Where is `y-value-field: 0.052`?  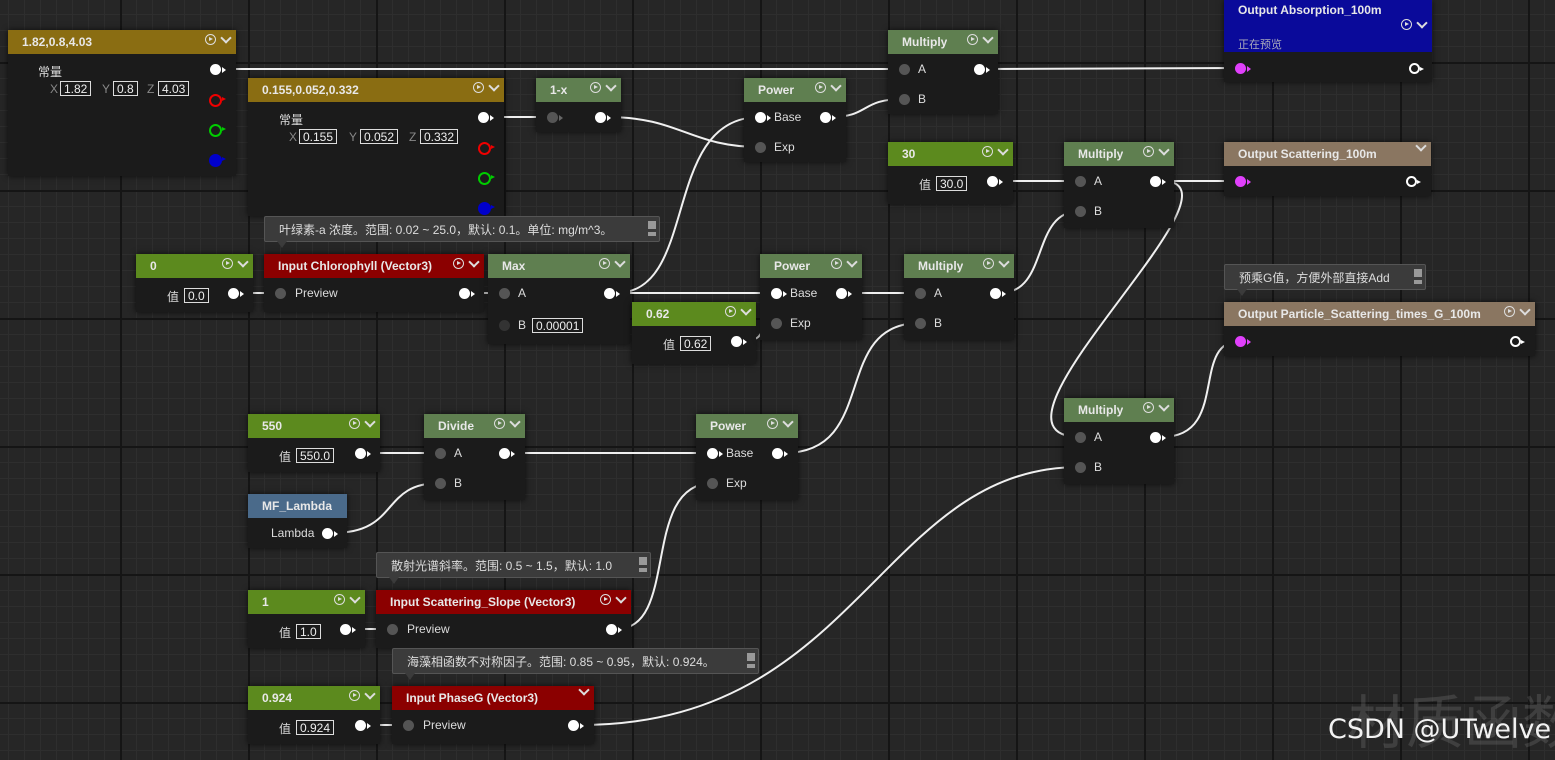 y-value-field: 0.052 is located at coordinates (379, 136).